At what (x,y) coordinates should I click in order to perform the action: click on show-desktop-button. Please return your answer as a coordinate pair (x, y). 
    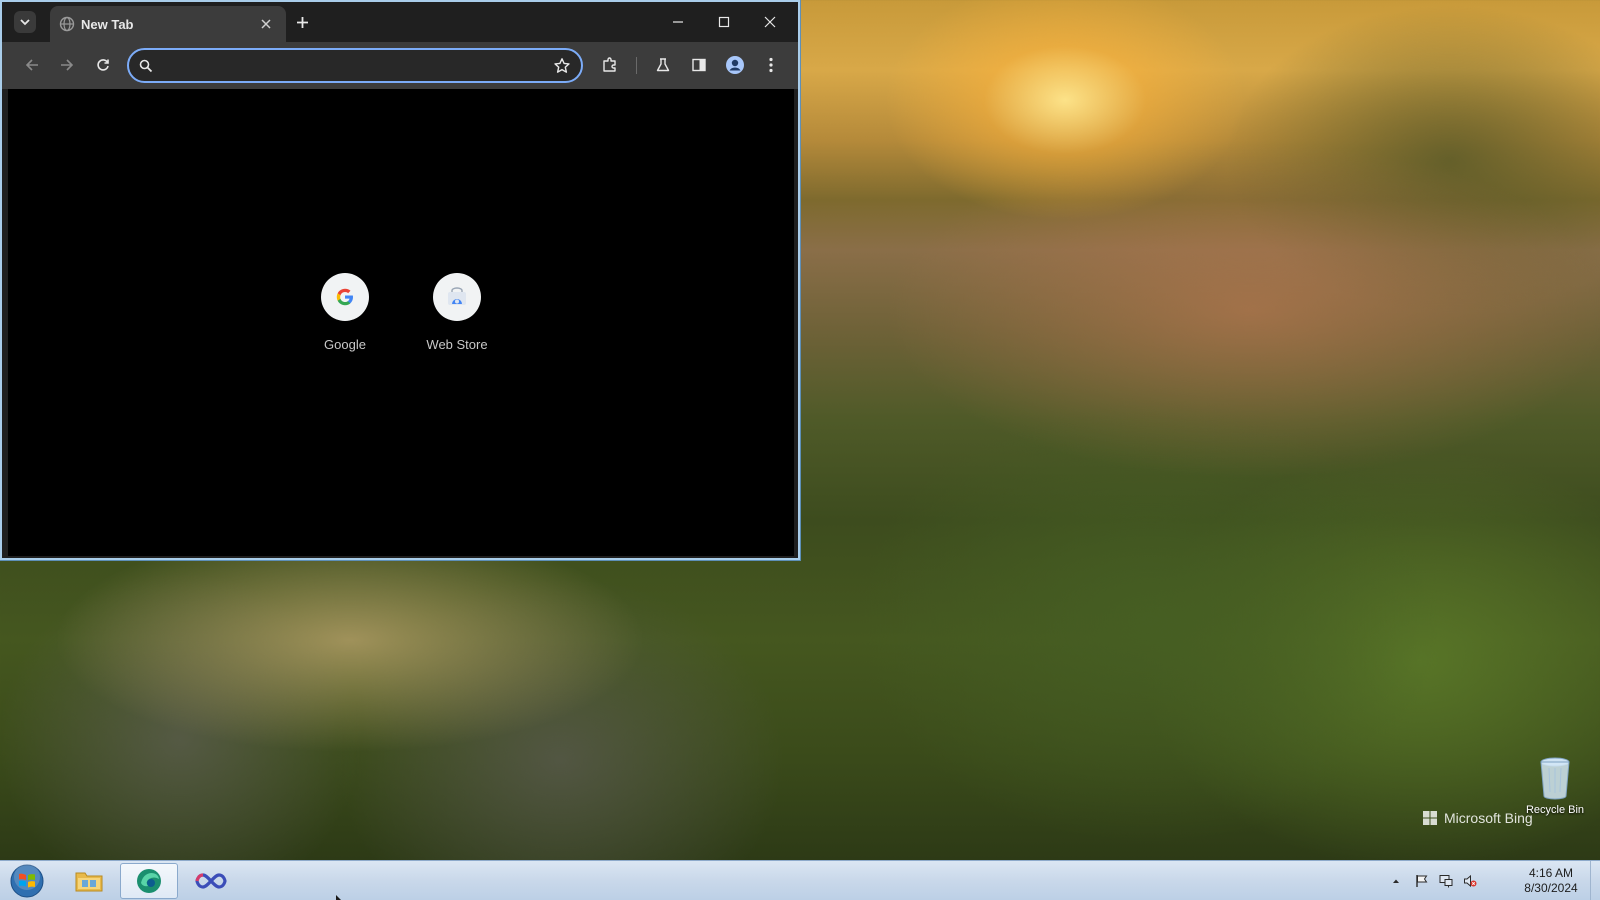
    Looking at the image, I should click on (1595, 880).